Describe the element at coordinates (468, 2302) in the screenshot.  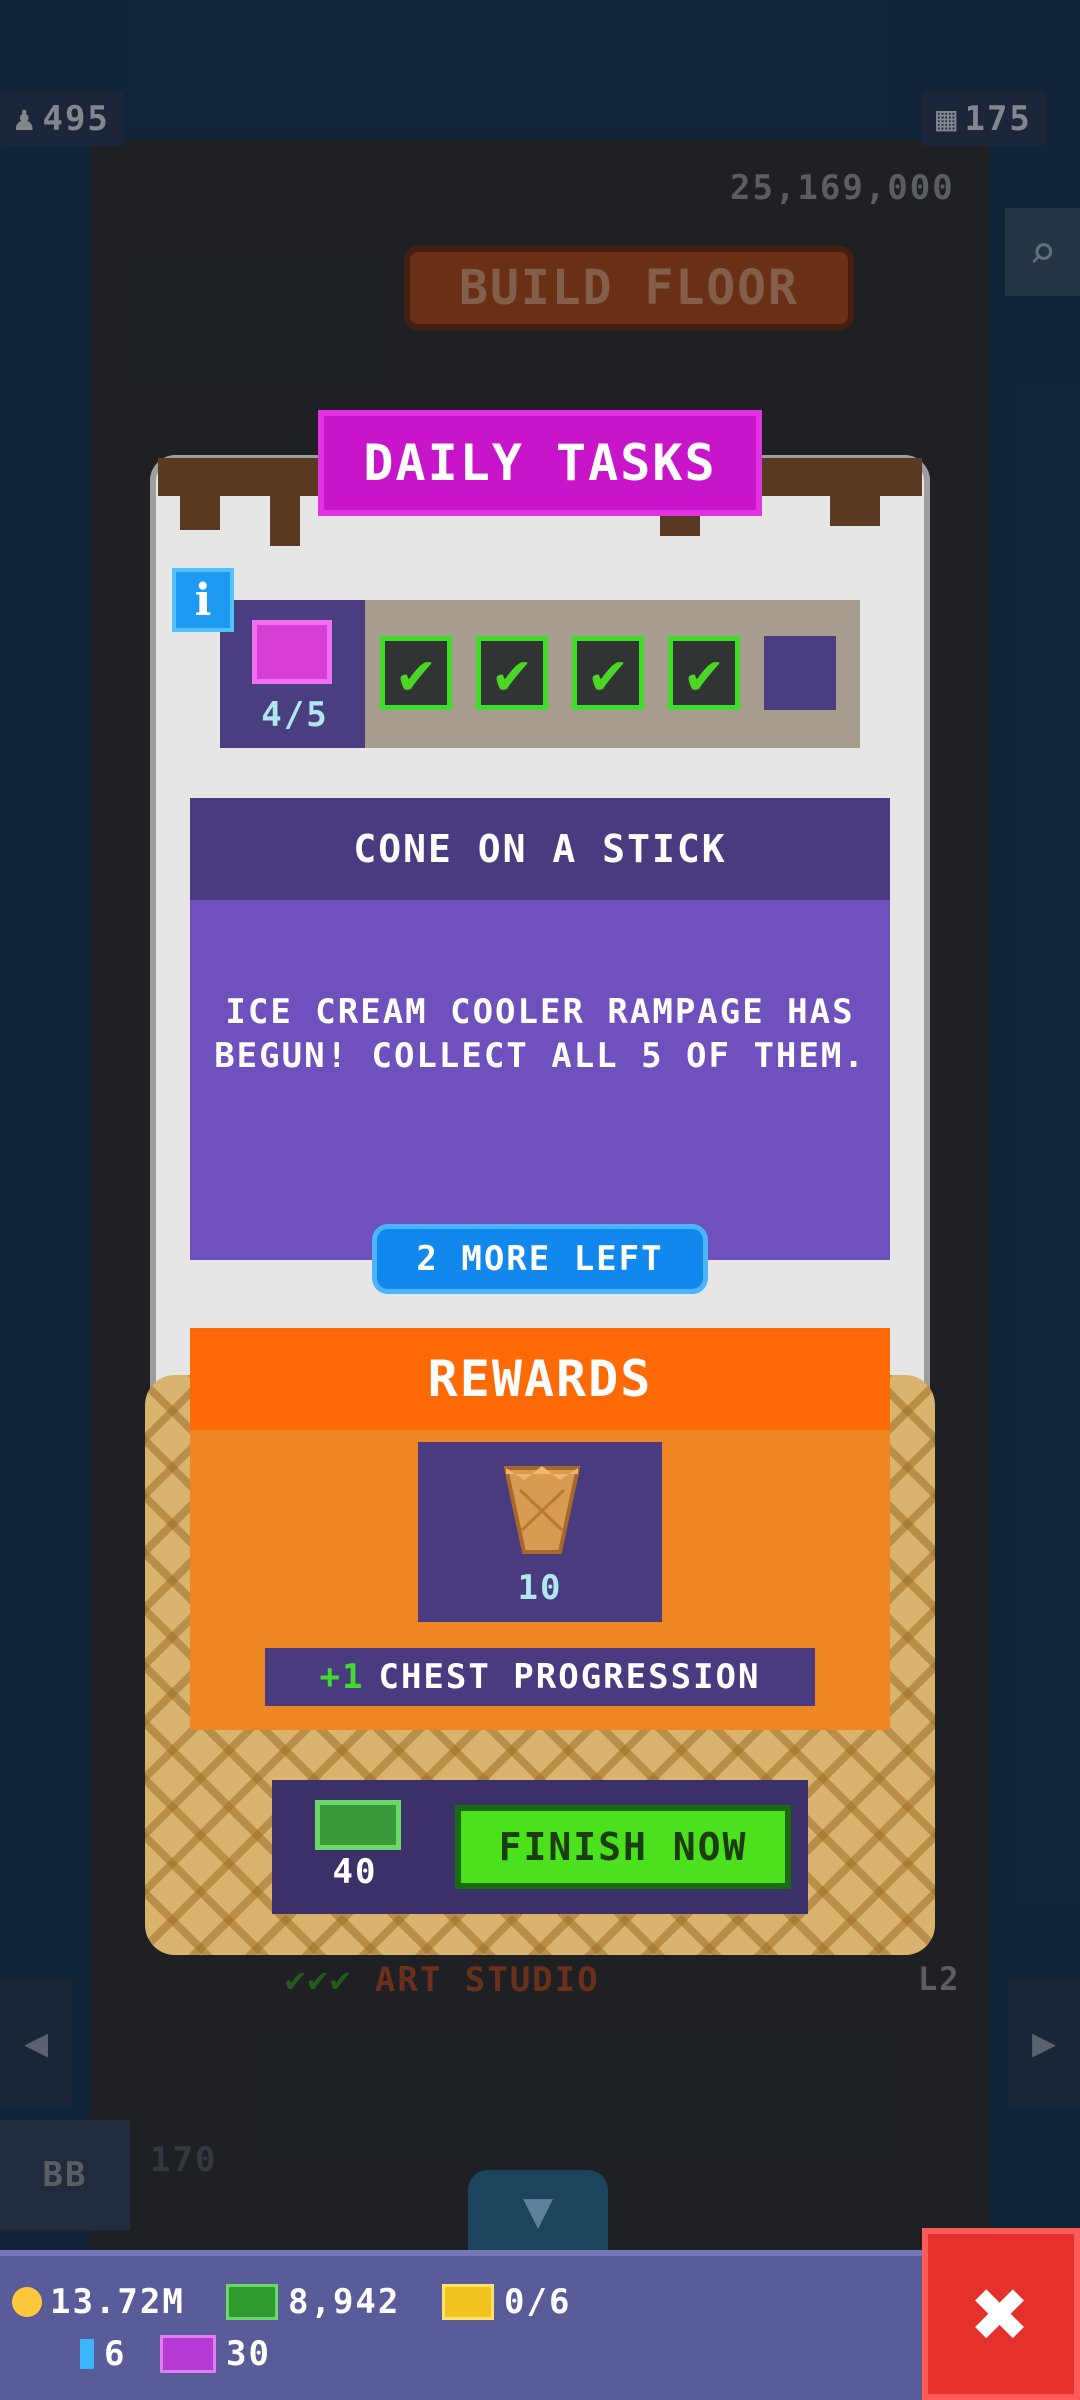
I see `golden-ticket-icon` at that location.